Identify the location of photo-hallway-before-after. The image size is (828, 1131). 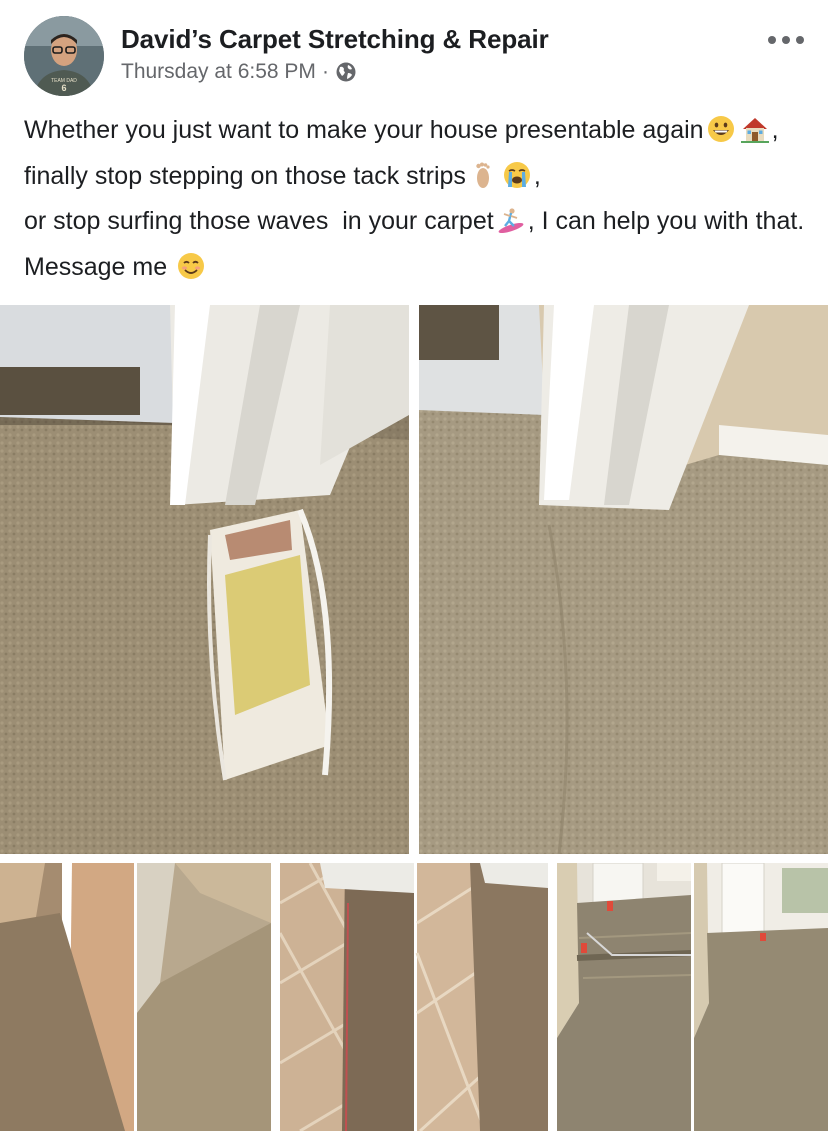
(135, 997).